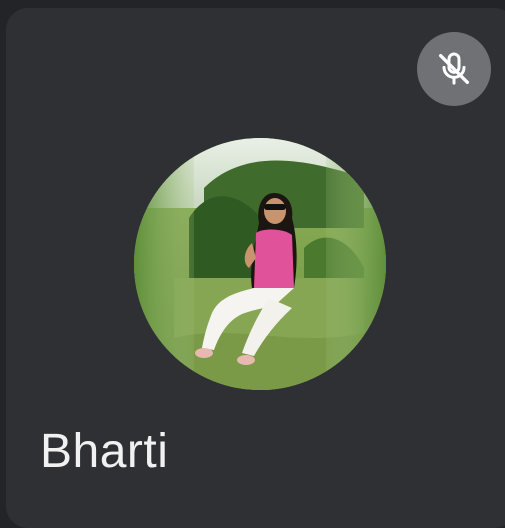  I want to click on participant-name: Bharti, so click(104, 451).